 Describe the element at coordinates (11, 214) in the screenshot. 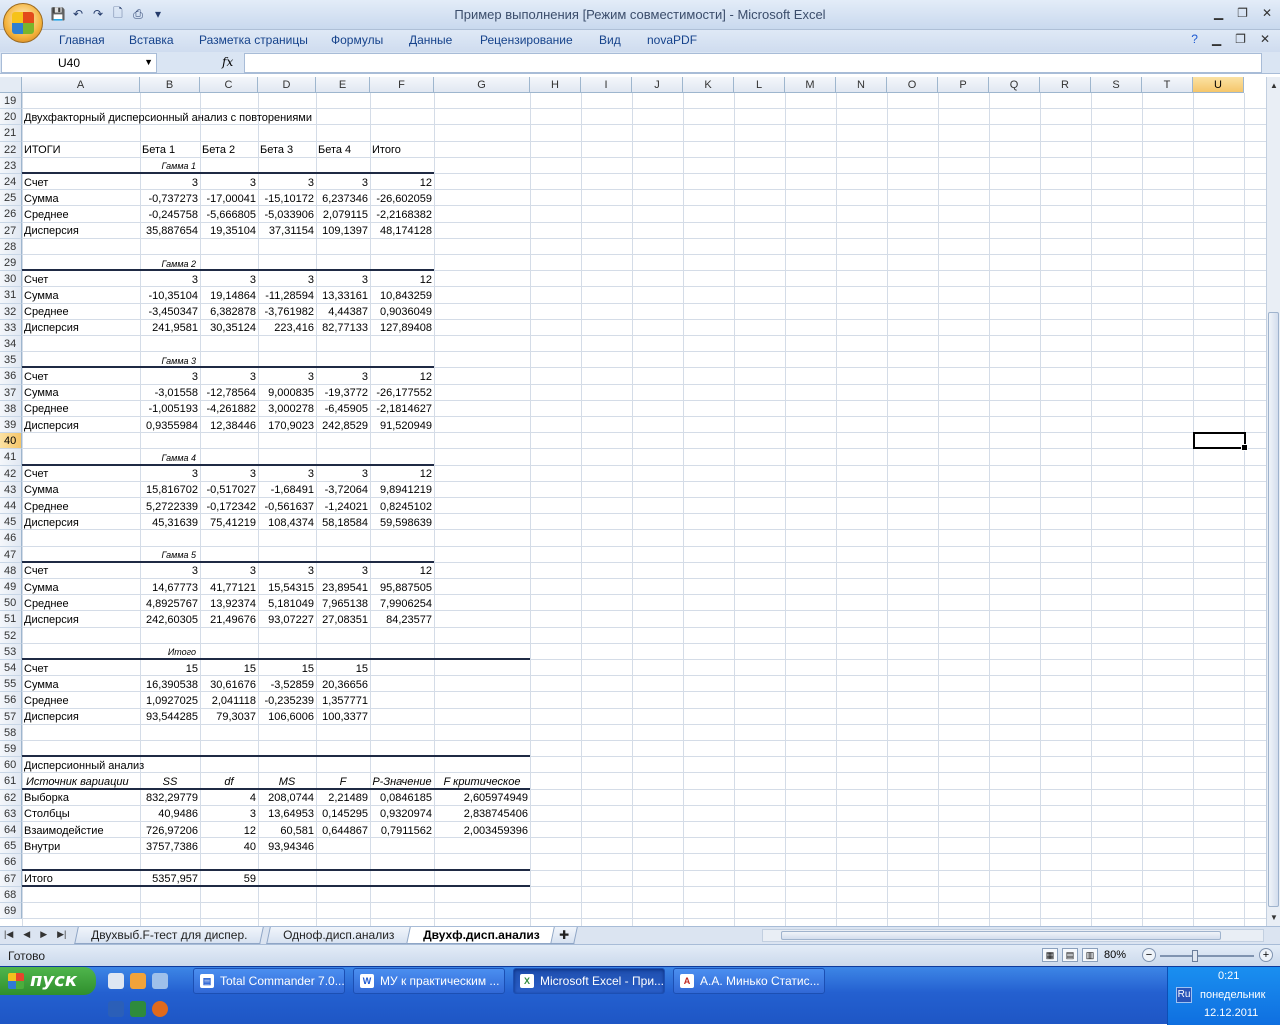

I see `row-header: 26` at that location.